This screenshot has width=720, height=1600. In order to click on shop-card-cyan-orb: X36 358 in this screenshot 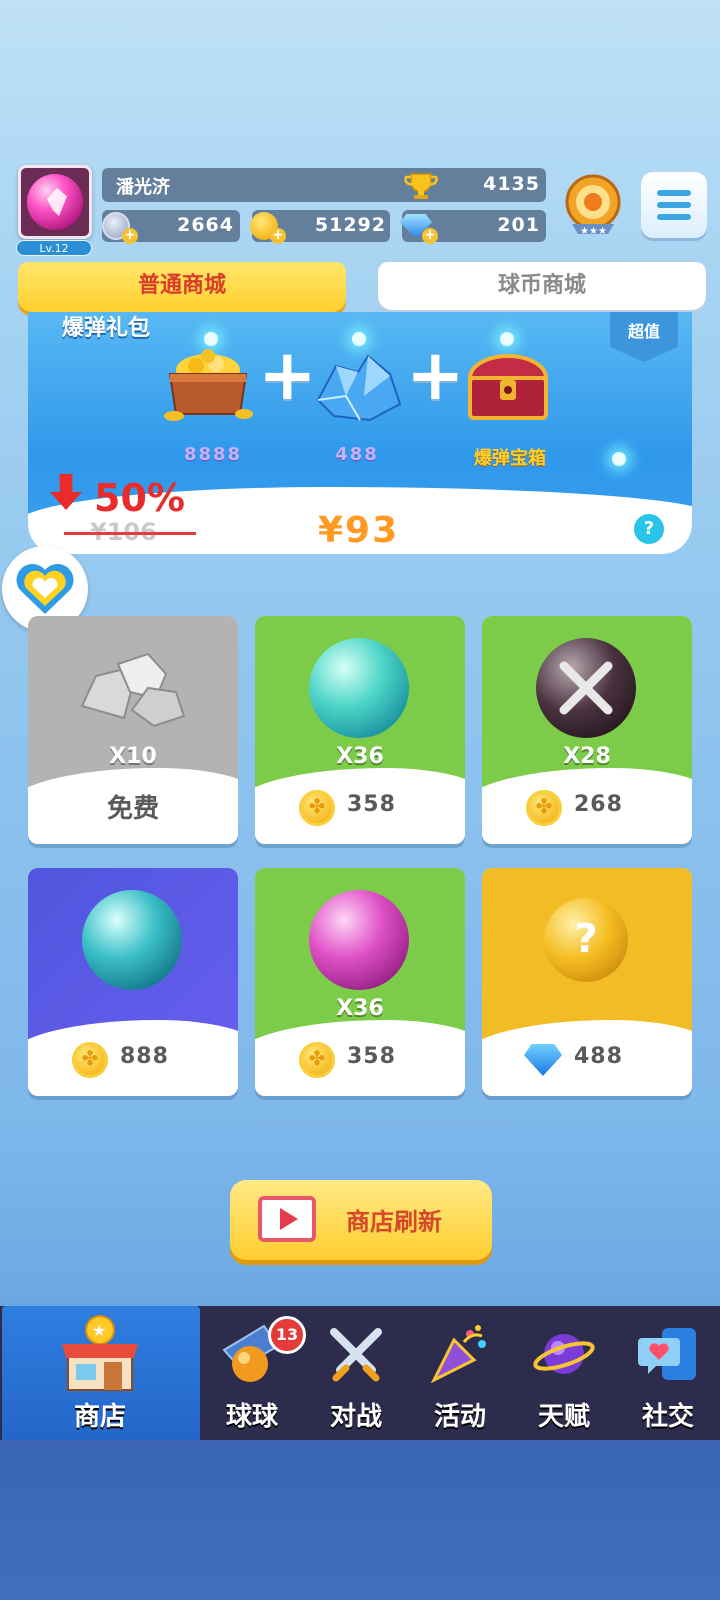, I will do `click(360, 730)`.